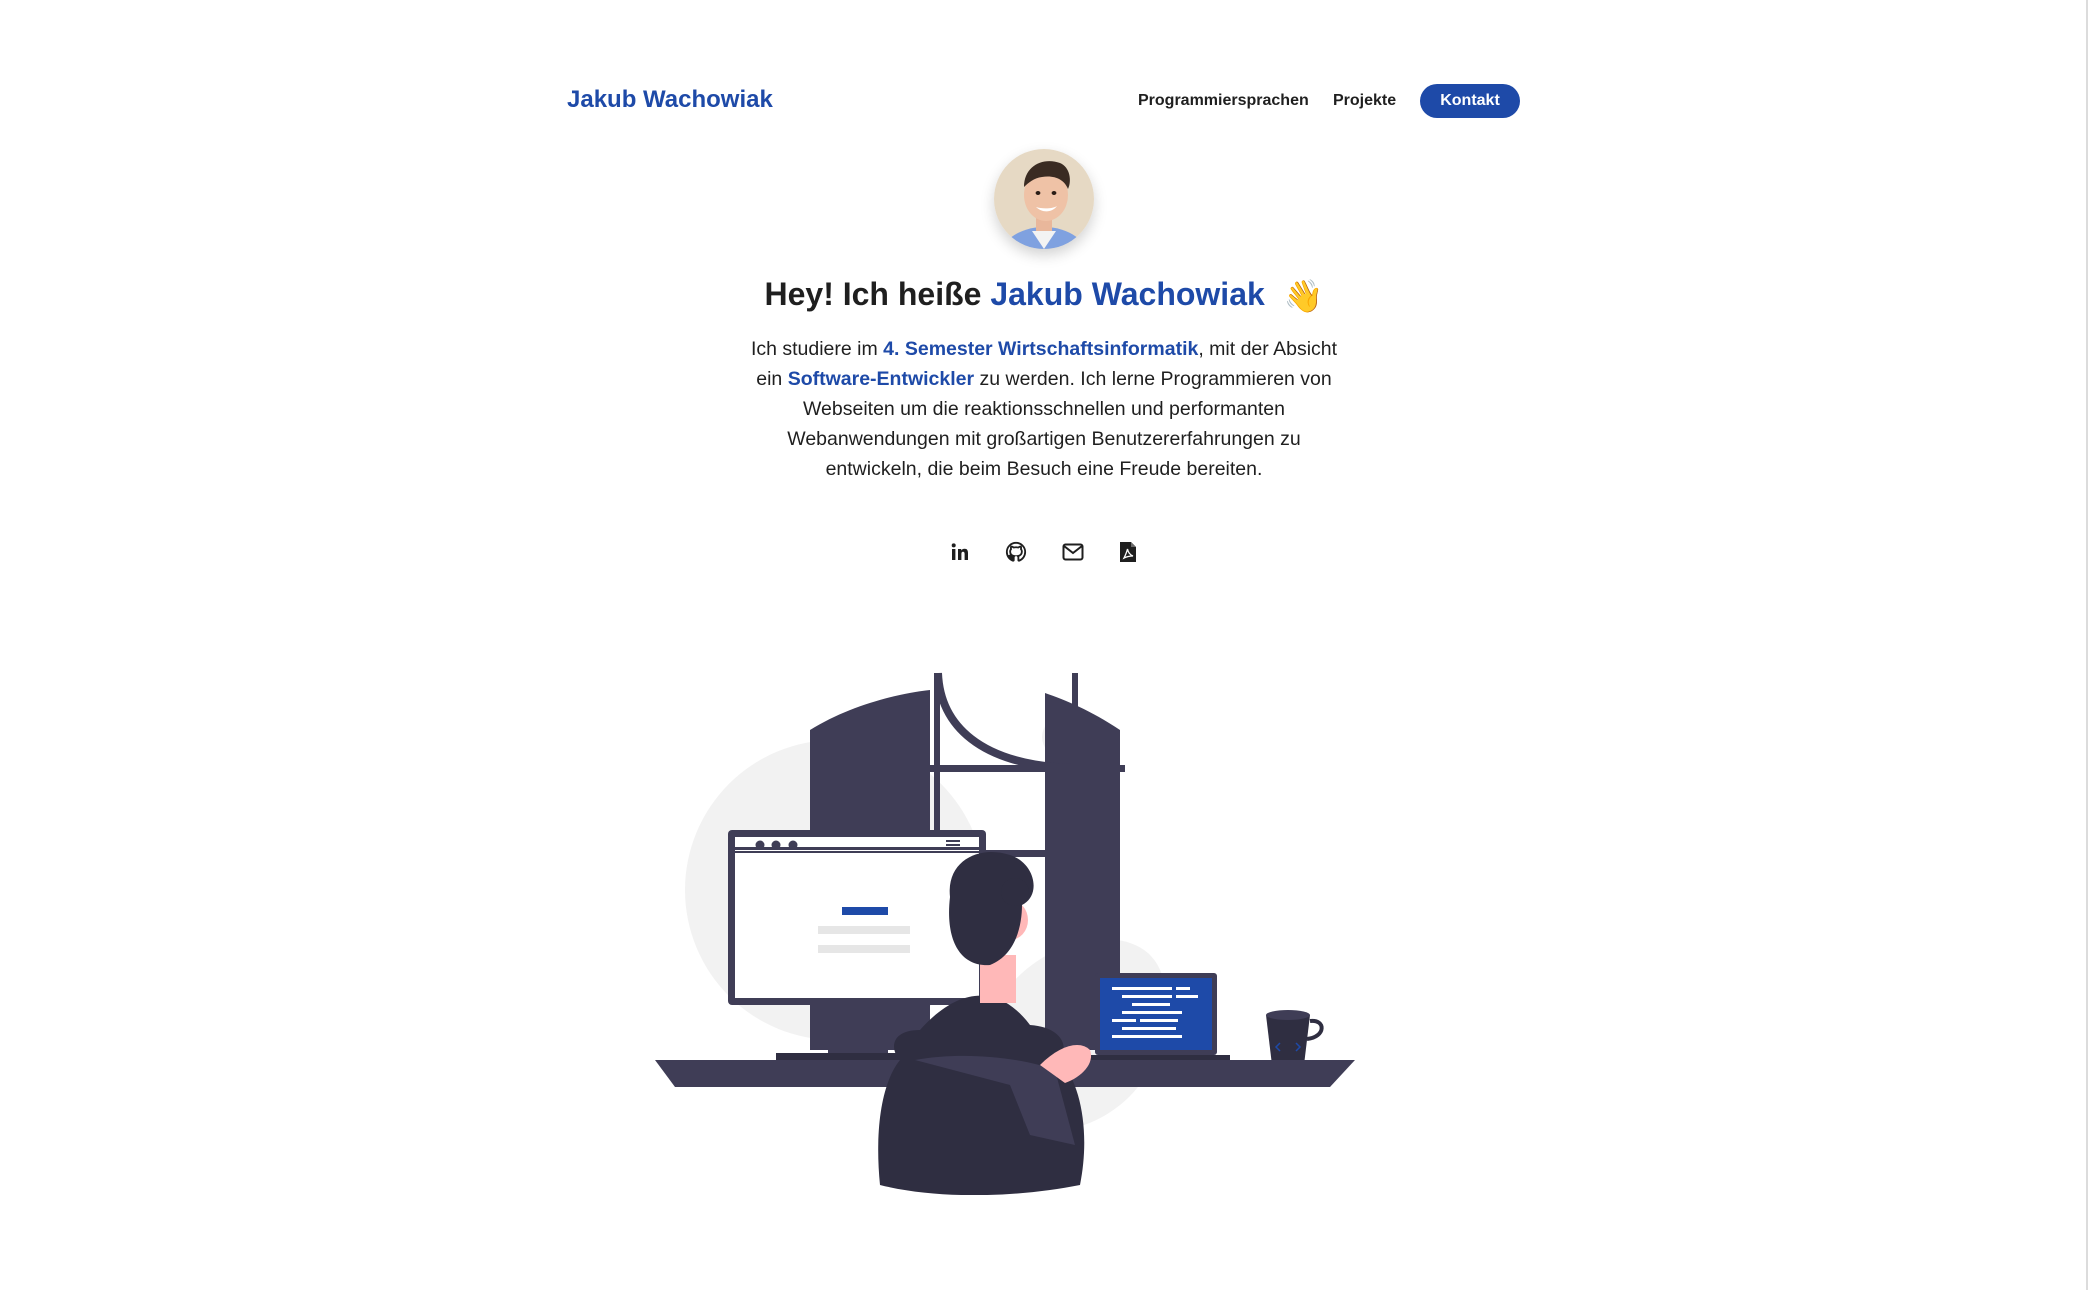  I want to click on contact-button: Kontakt, so click(1470, 101).